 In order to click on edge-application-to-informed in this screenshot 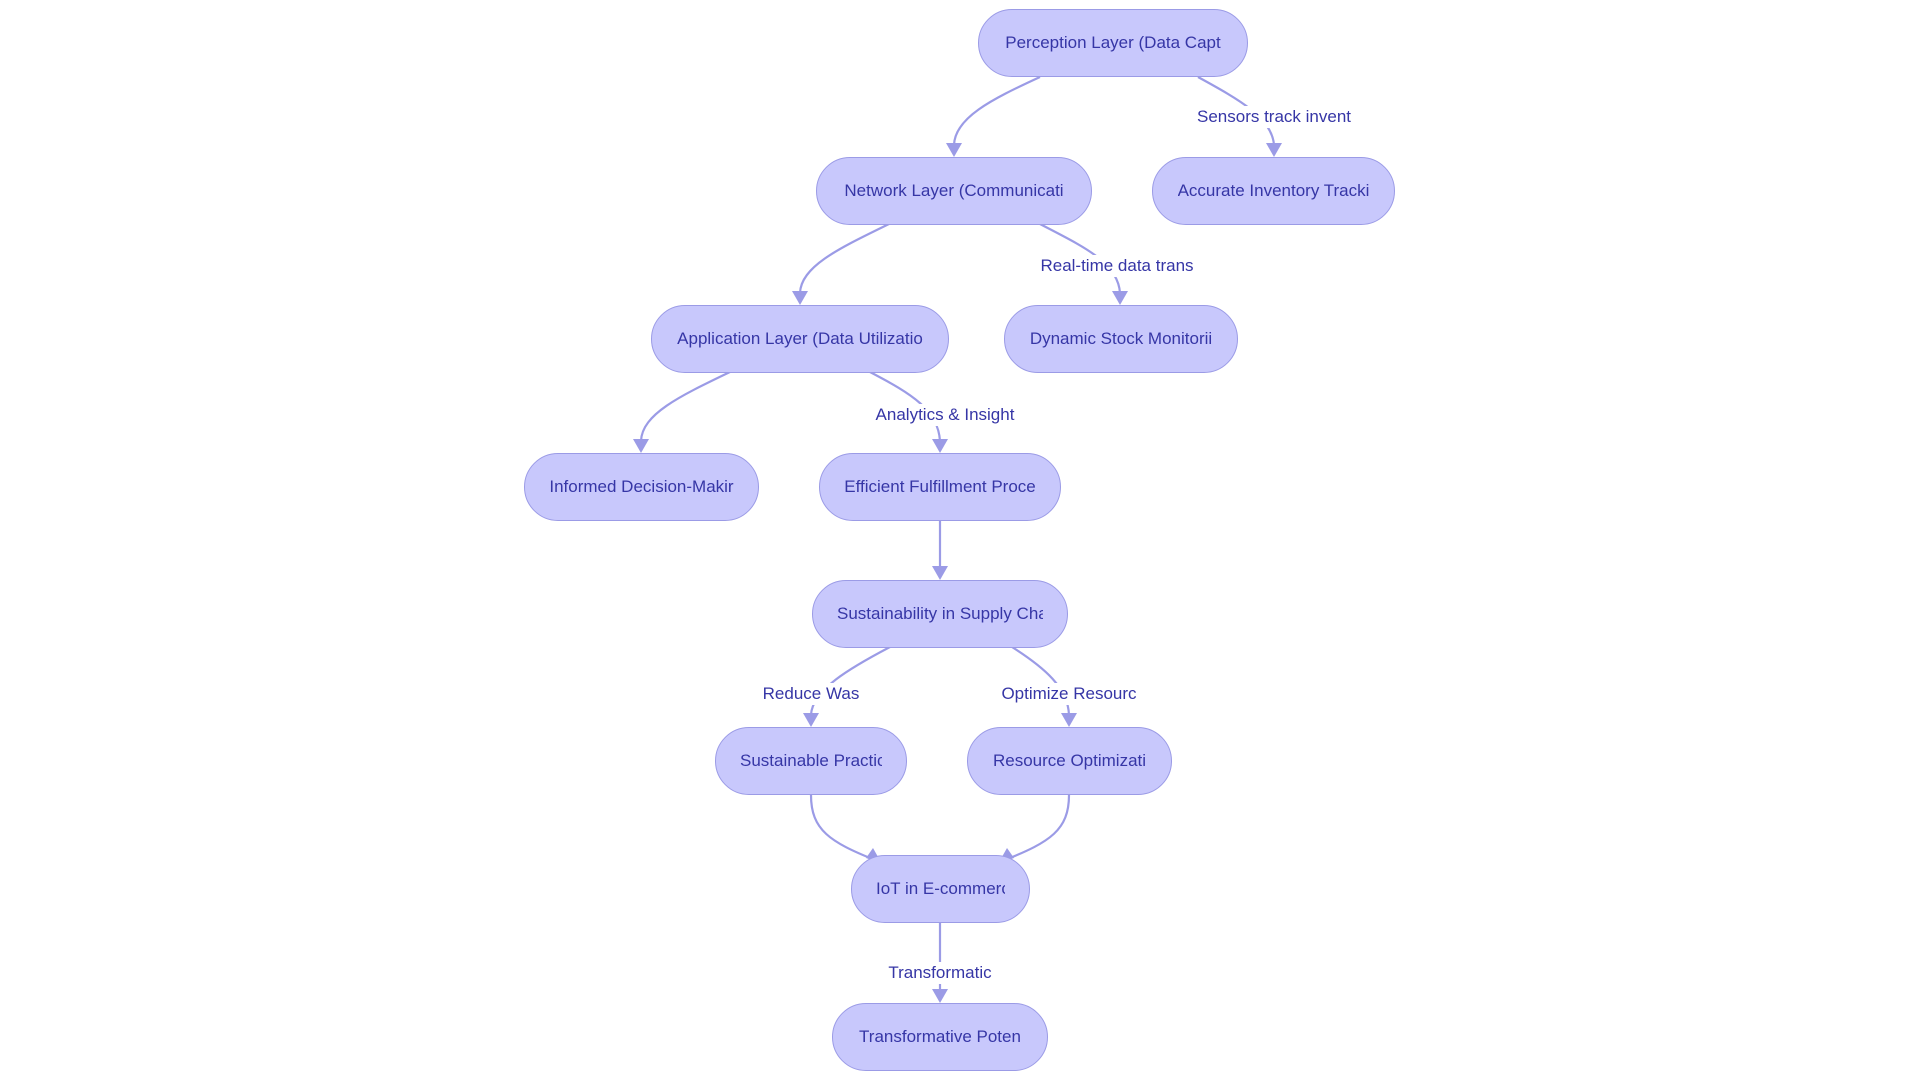, I will do `click(685, 406)`.